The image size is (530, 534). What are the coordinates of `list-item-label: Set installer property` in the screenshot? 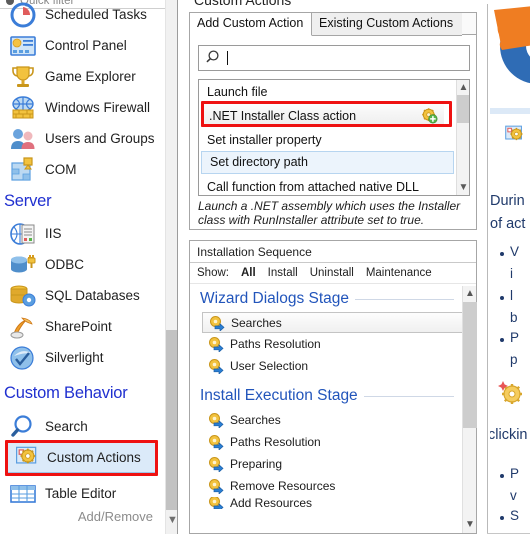 It's located at (264, 140).